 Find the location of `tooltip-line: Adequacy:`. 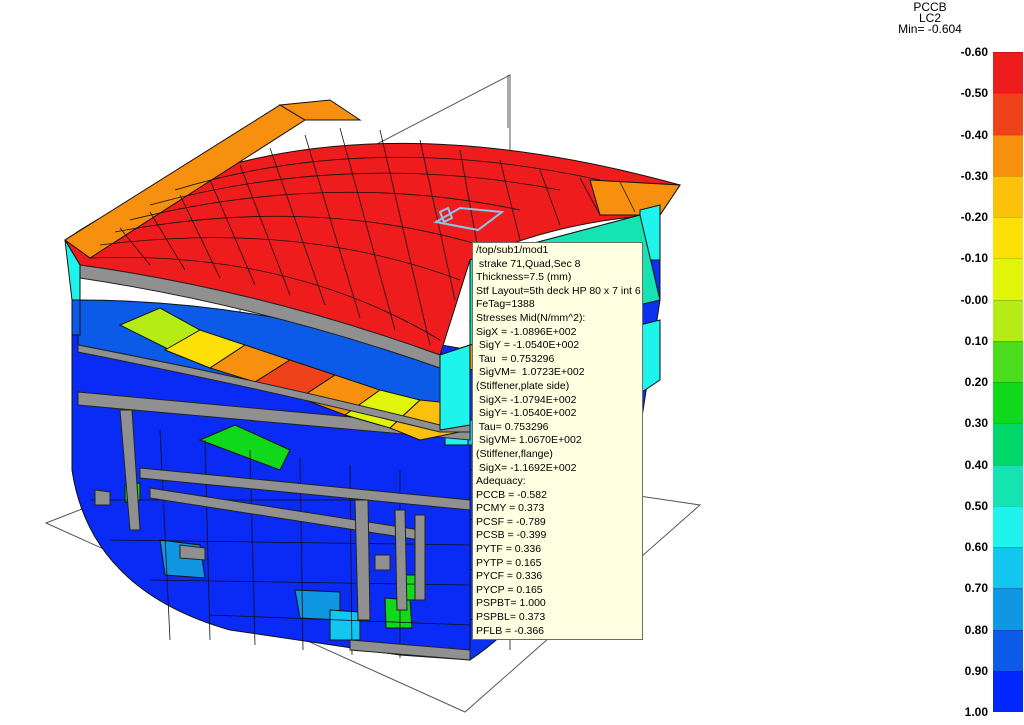

tooltip-line: Adequacy: is located at coordinates (501, 481).